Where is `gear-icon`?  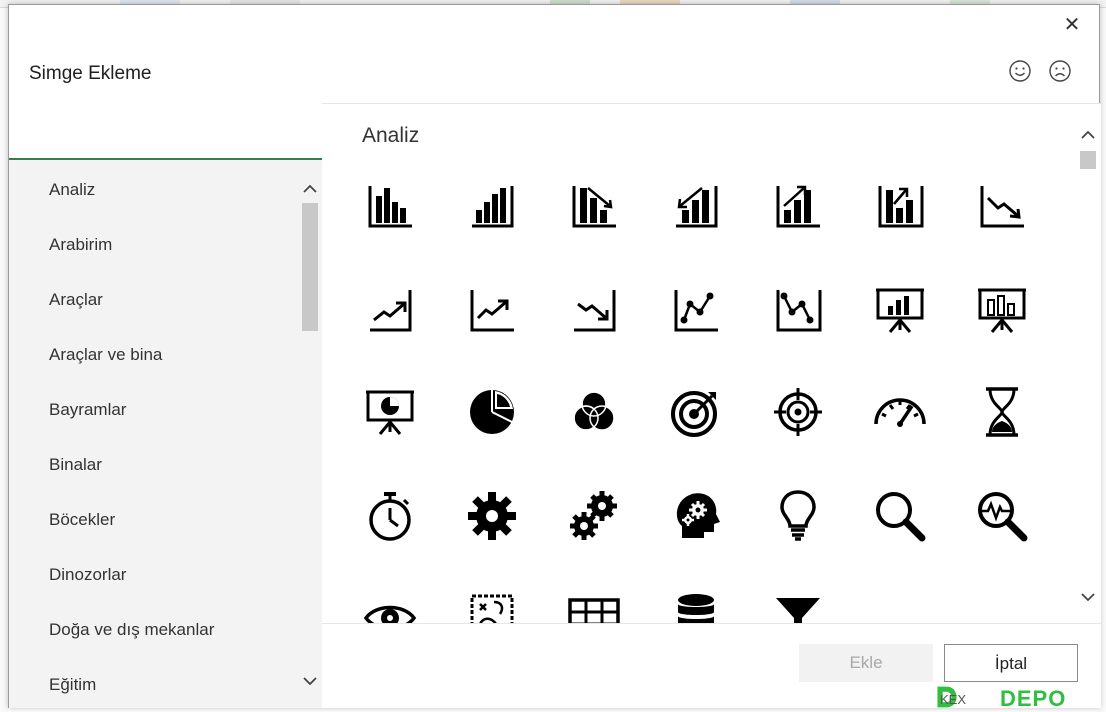 gear-icon is located at coordinates (492, 516).